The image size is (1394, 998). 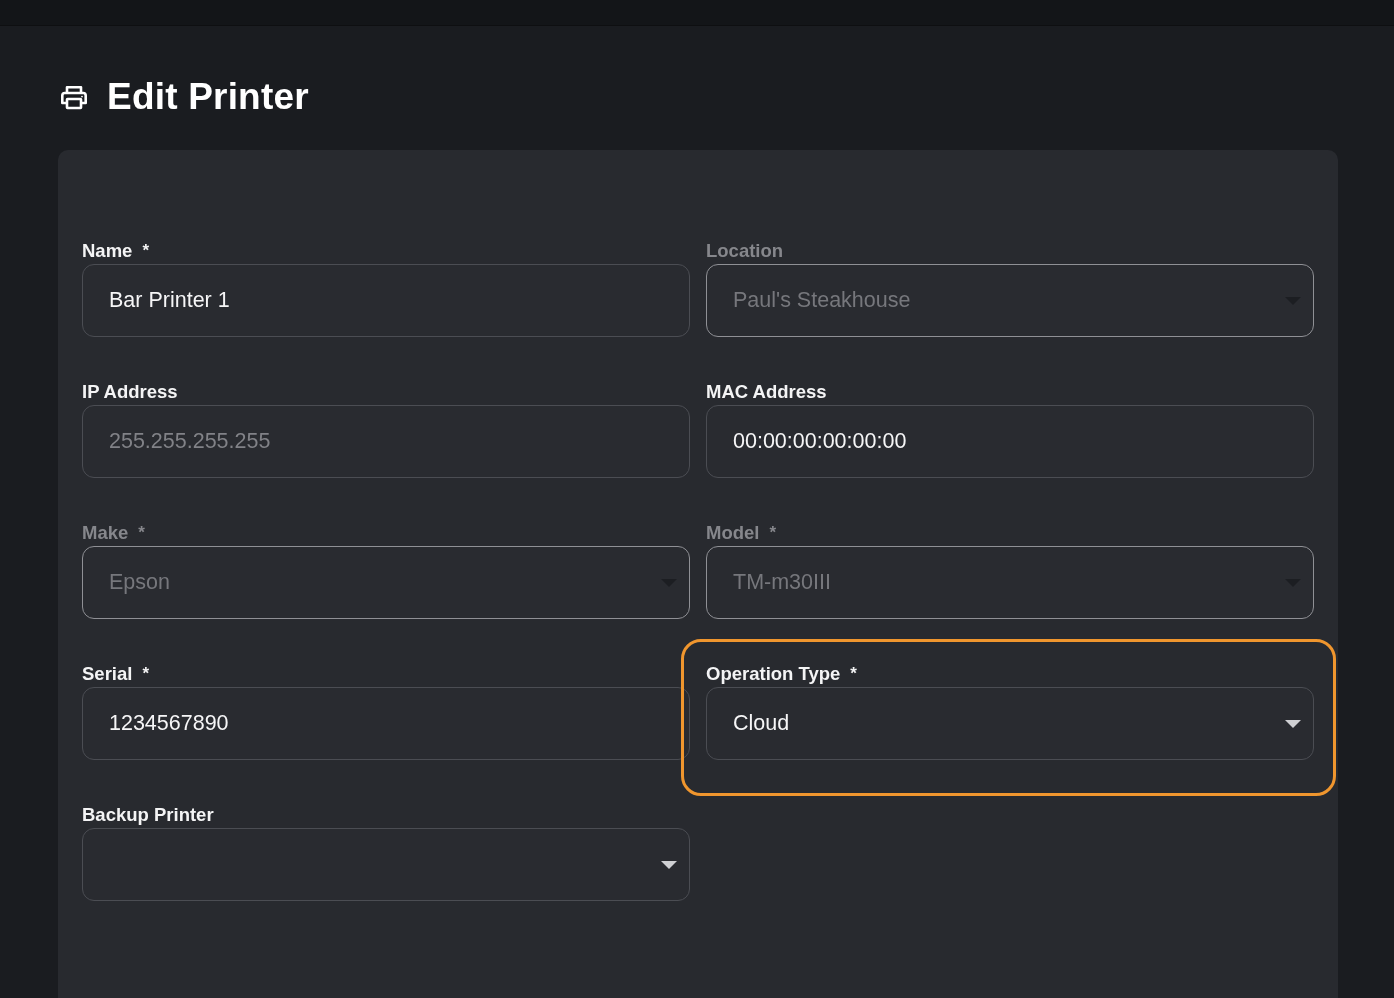 What do you see at coordinates (386, 441) in the screenshot?
I see `text-field: 255.255.255.255` at bounding box center [386, 441].